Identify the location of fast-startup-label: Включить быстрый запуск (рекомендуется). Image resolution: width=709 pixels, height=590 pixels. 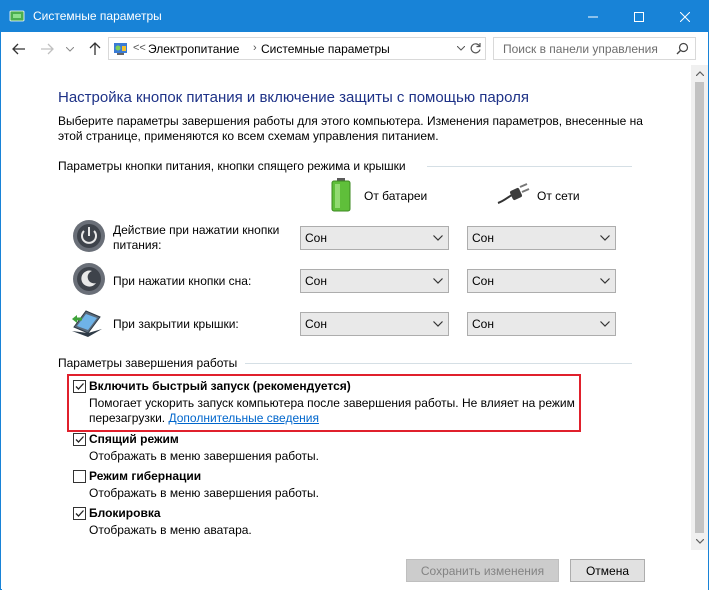
(220, 386).